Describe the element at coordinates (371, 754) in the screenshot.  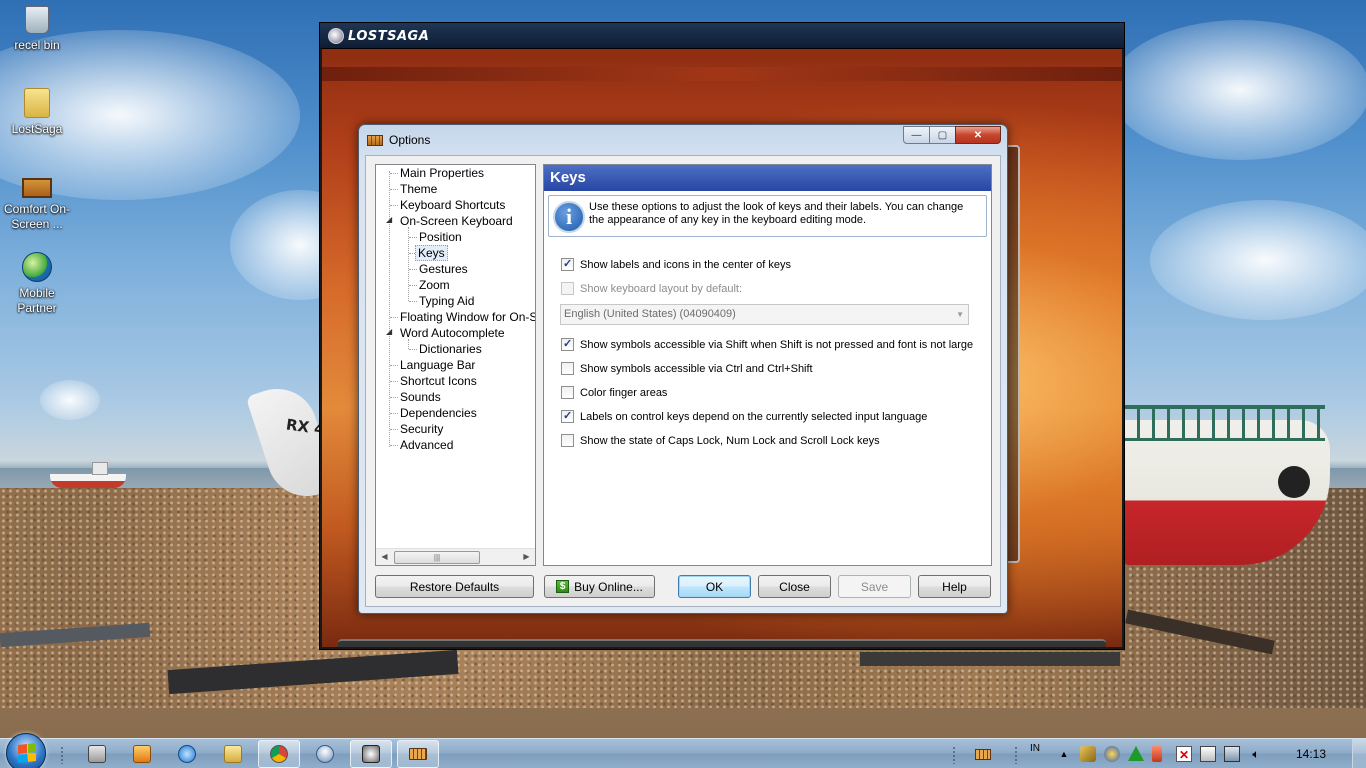
I see `taskbar-app-lostsaga` at that location.